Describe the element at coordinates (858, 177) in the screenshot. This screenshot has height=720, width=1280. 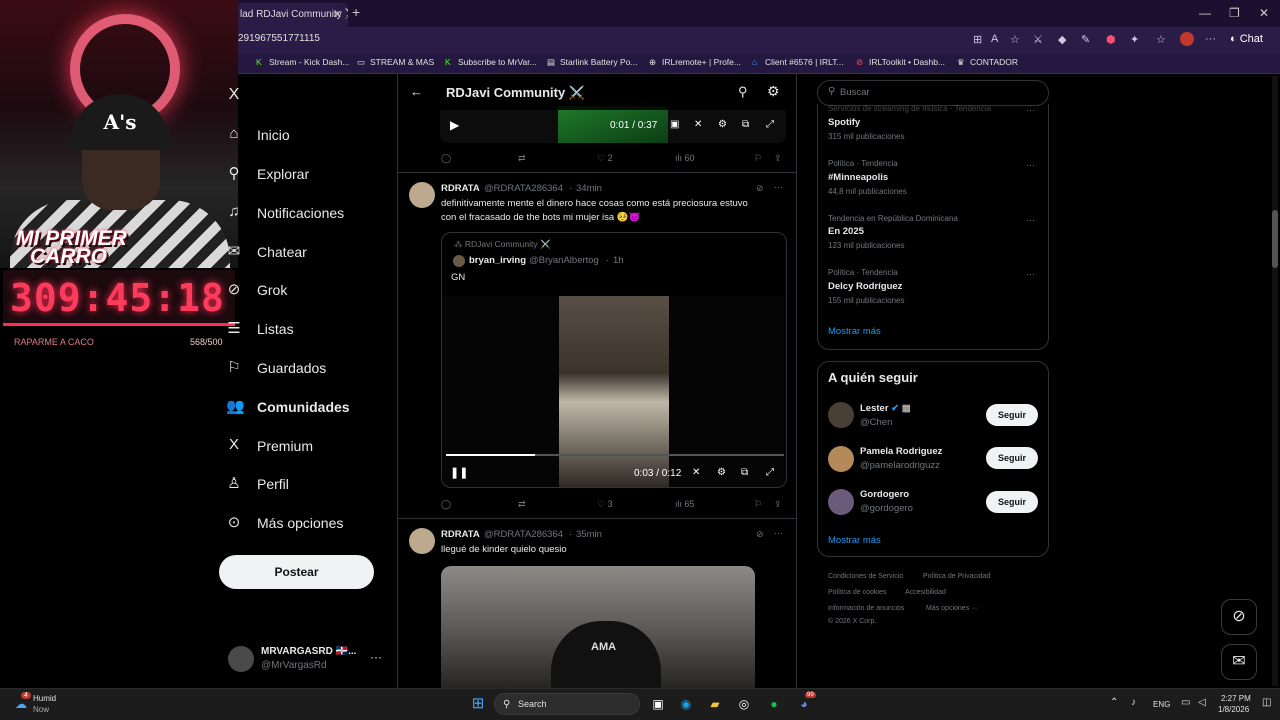
I see `trend-name: #Minneapolis` at that location.